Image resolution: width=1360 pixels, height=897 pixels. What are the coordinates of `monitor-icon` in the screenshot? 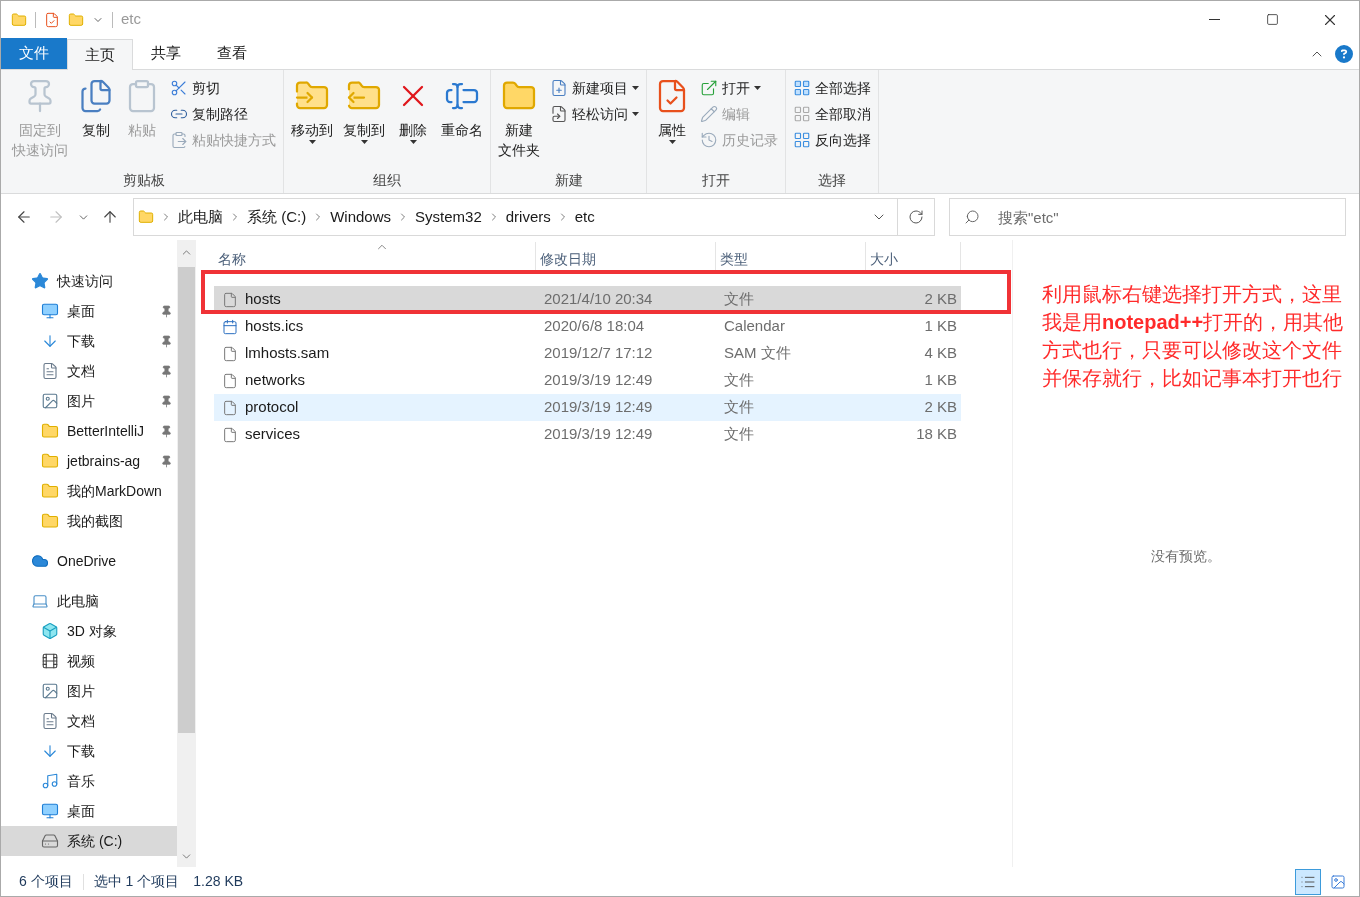 It's located at (50, 811).